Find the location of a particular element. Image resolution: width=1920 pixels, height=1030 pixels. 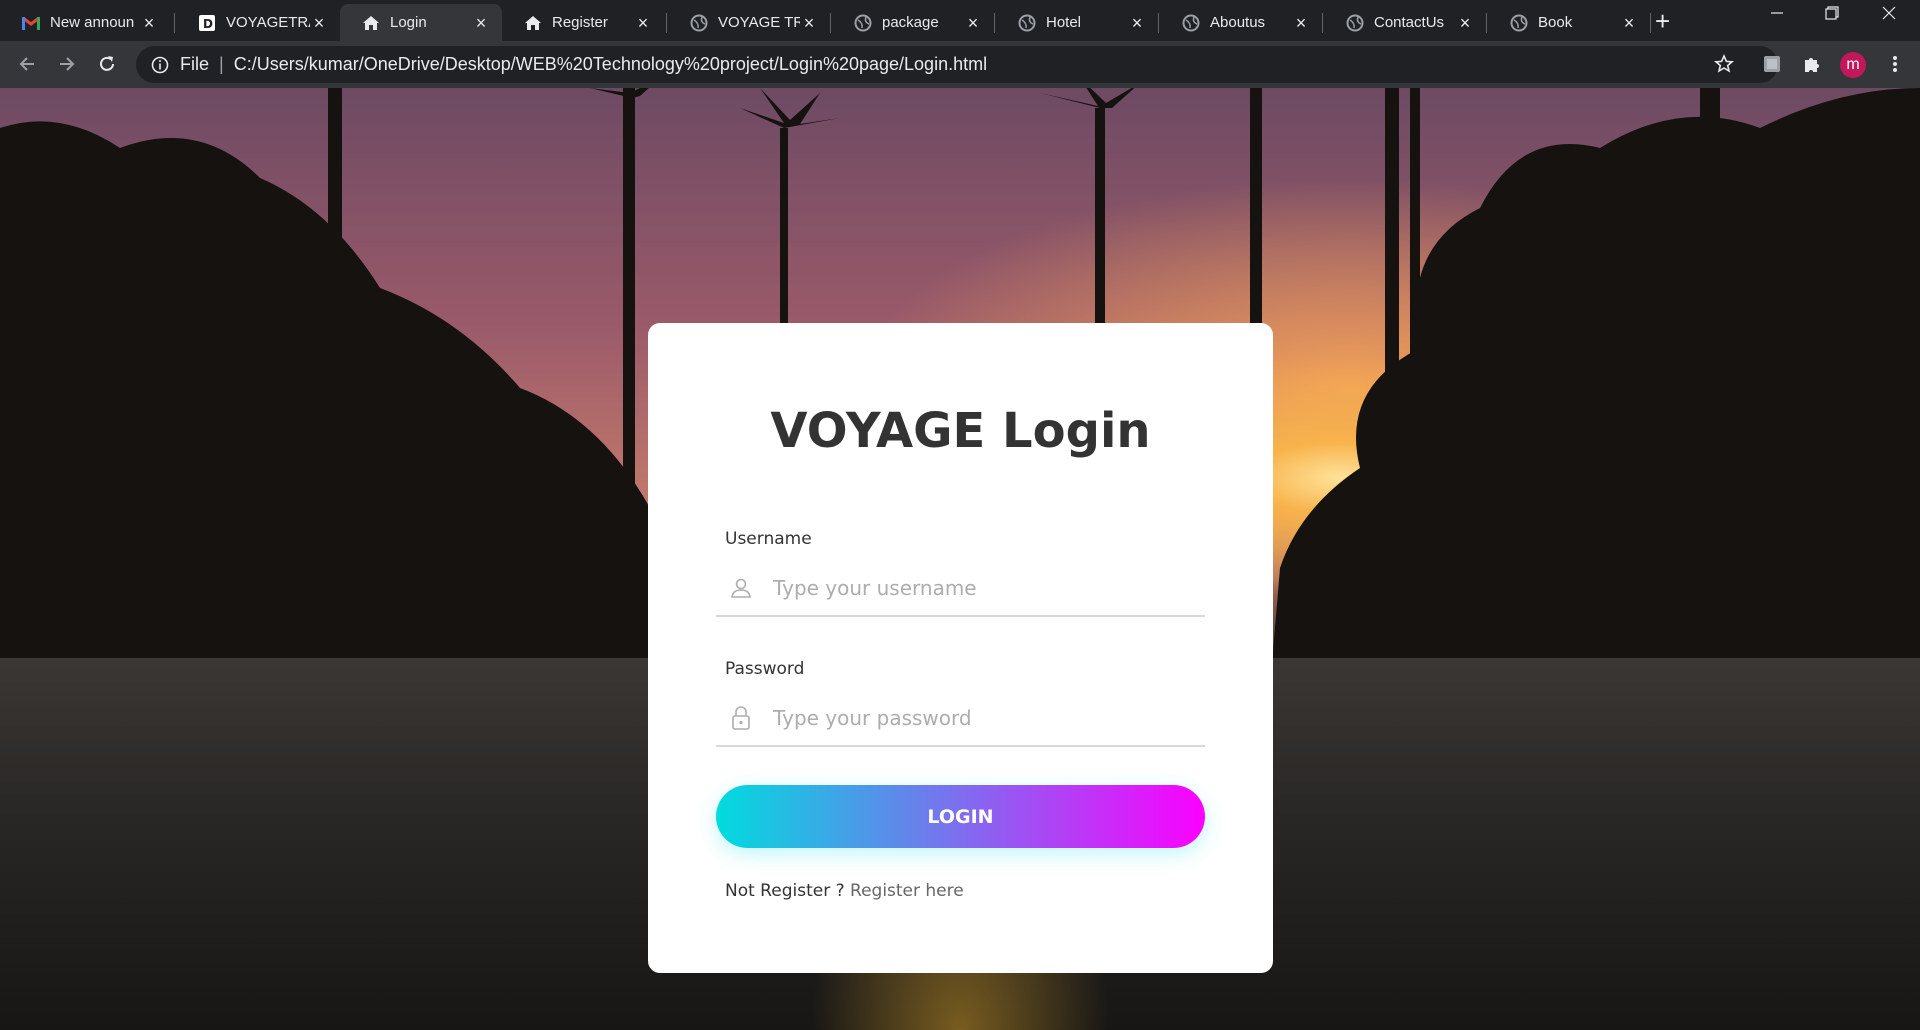

puzzle-extensions-icon is located at coordinates (1812, 64).